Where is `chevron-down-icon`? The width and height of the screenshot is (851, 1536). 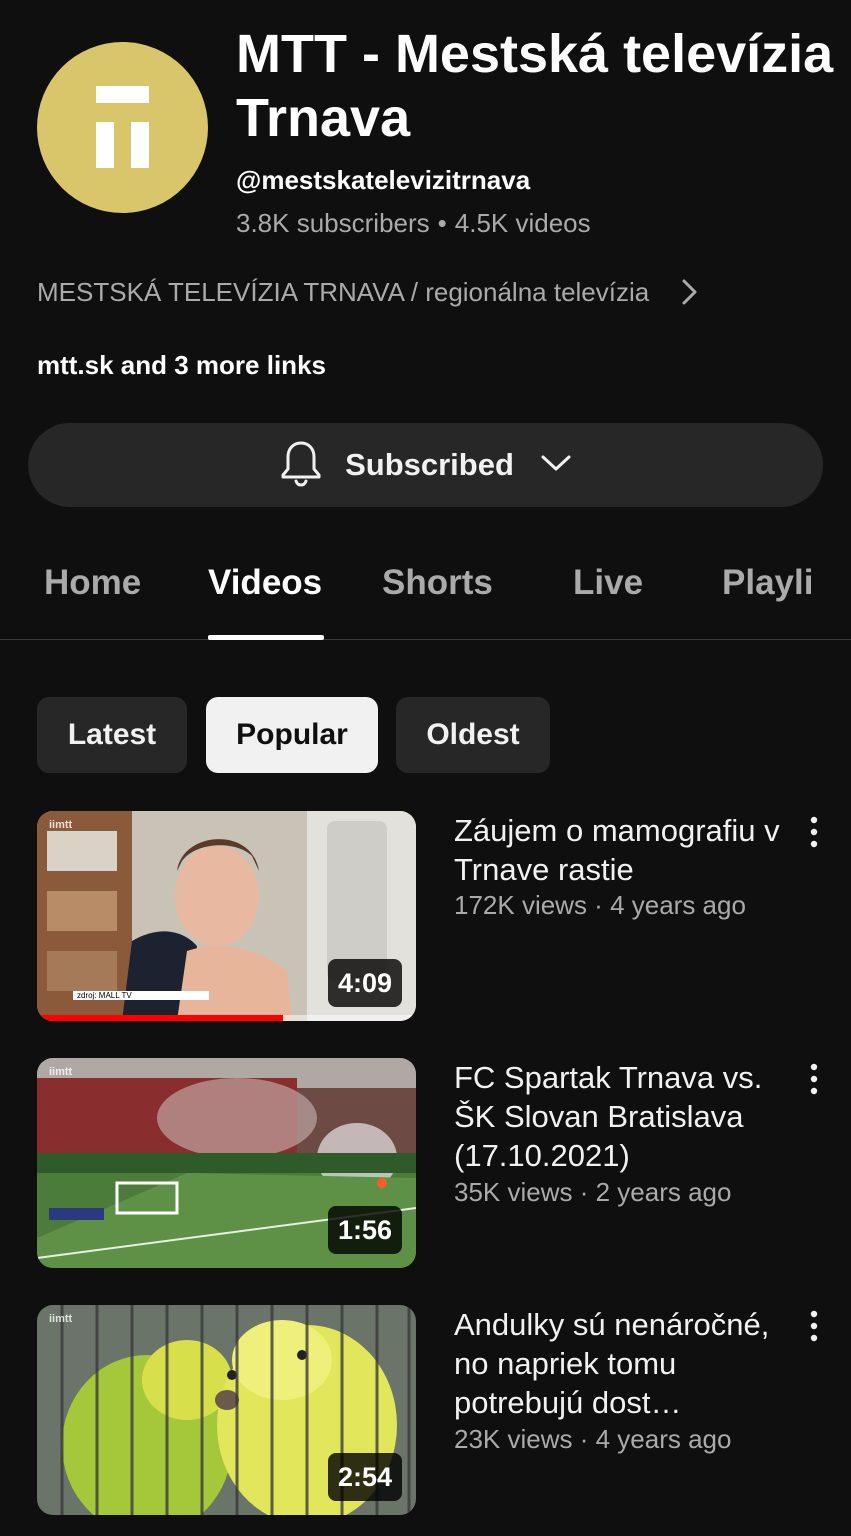 chevron-down-icon is located at coordinates (556, 465).